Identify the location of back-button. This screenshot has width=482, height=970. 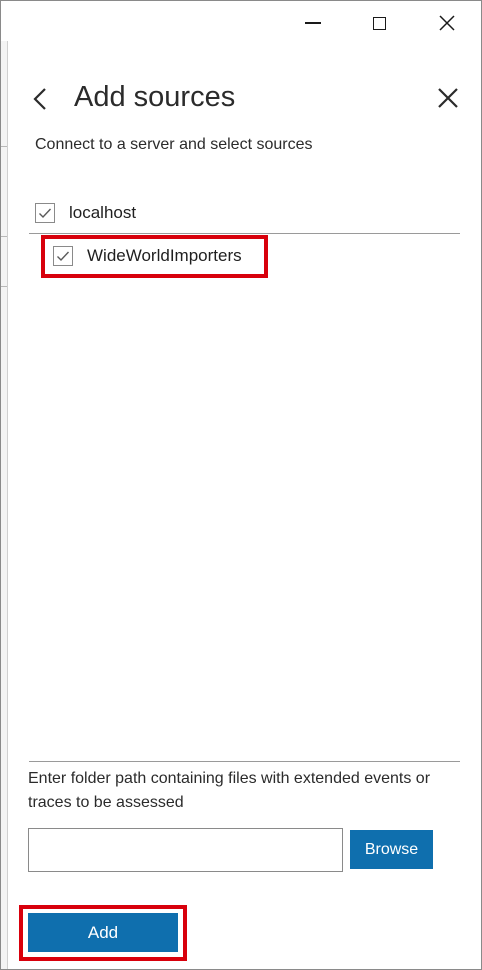
(40, 99).